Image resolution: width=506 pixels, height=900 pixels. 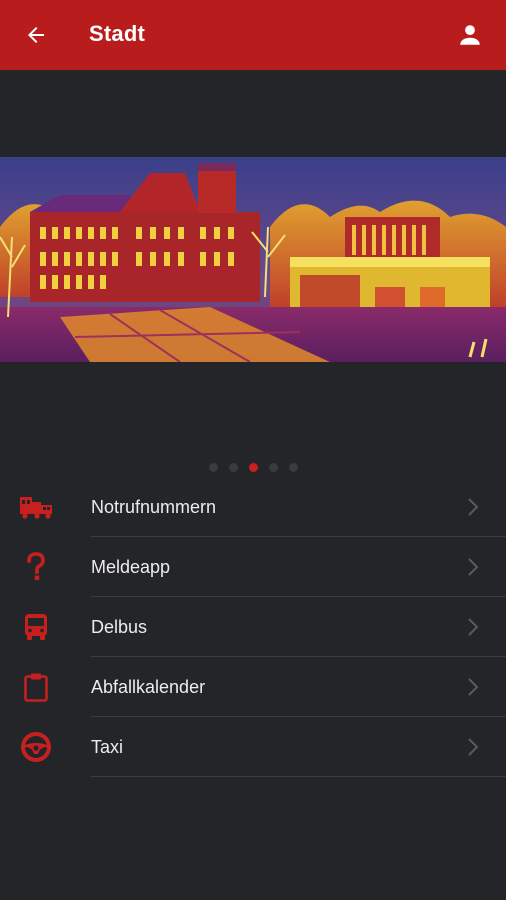 I want to click on divider, so click(x=298, y=776).